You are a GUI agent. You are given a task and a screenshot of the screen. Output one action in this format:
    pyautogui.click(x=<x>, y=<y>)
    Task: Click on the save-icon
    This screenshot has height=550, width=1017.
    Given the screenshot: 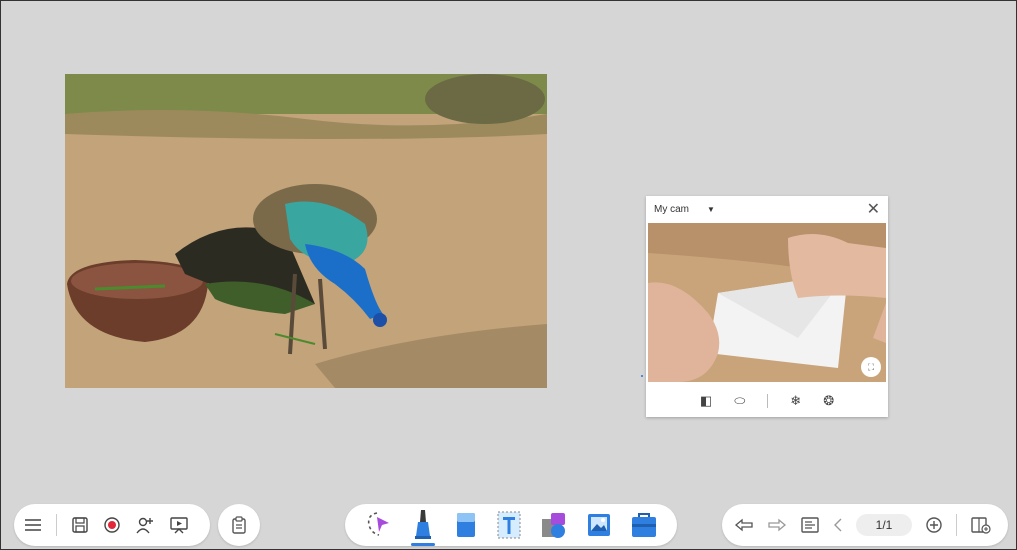 What is the action you would take?
    pyautogui.click(x=80, y=525)
    